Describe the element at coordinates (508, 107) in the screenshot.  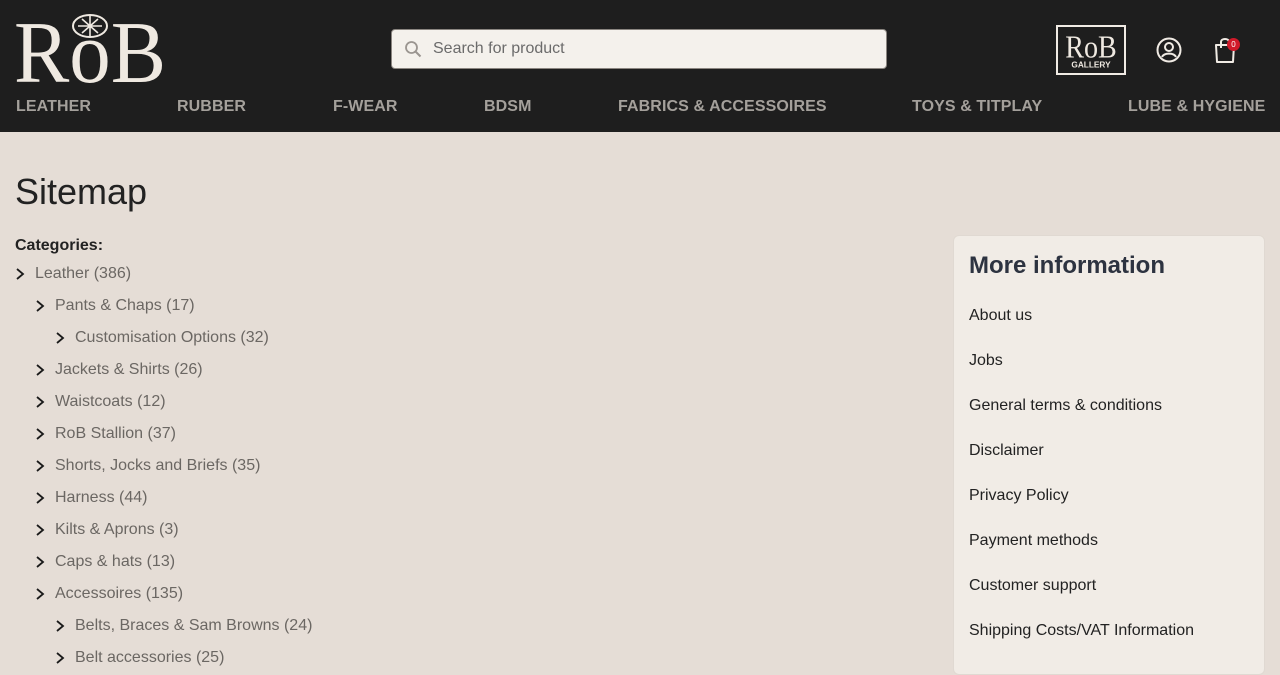
I see `nav-item-bdsm: BDSM` at that location.